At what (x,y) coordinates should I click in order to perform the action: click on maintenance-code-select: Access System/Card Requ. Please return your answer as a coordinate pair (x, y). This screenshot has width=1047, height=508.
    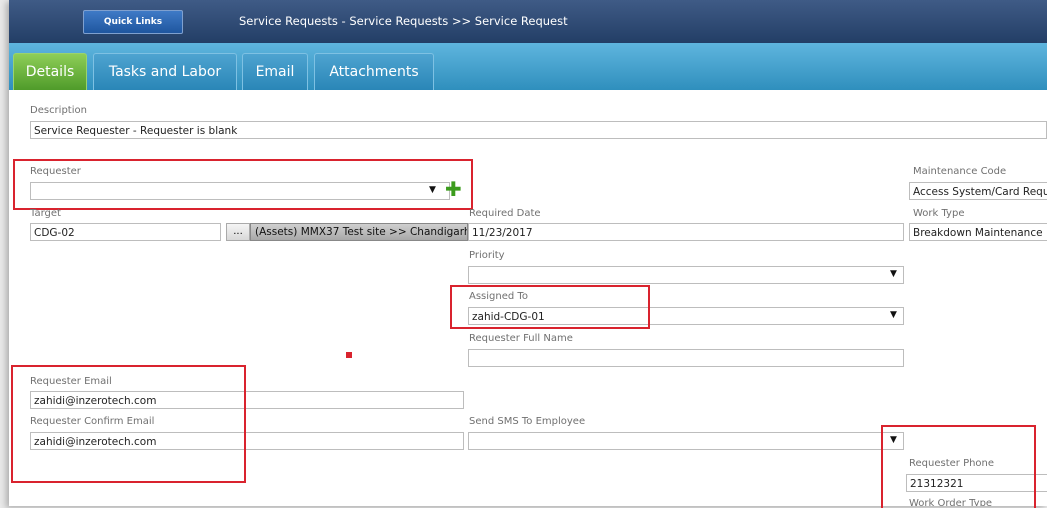
    Looking at the image, I should click on (978, 191).